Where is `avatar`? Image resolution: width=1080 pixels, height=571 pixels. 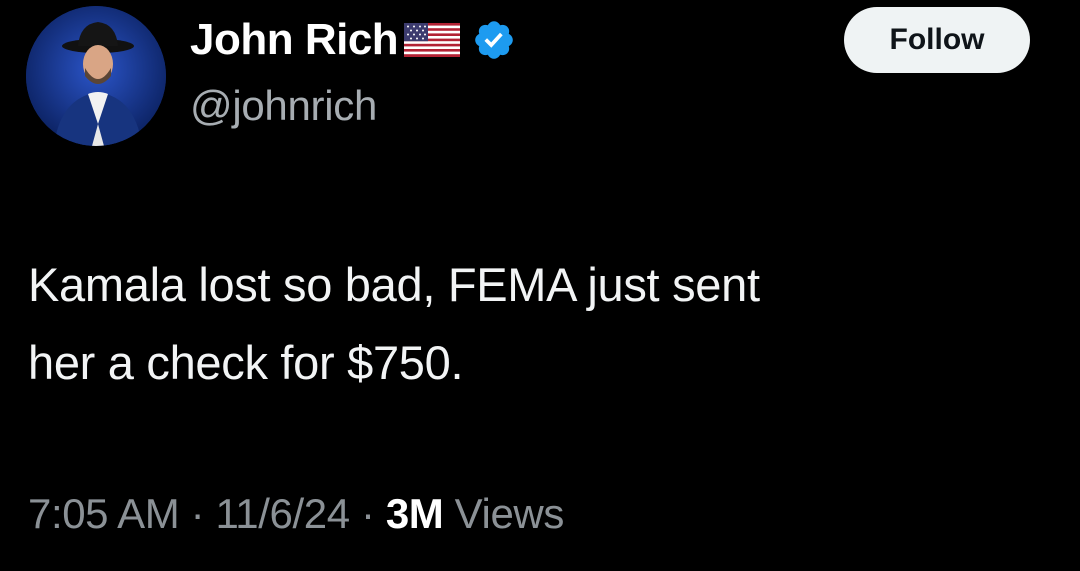 avatar is located at coordinates (96, 76).